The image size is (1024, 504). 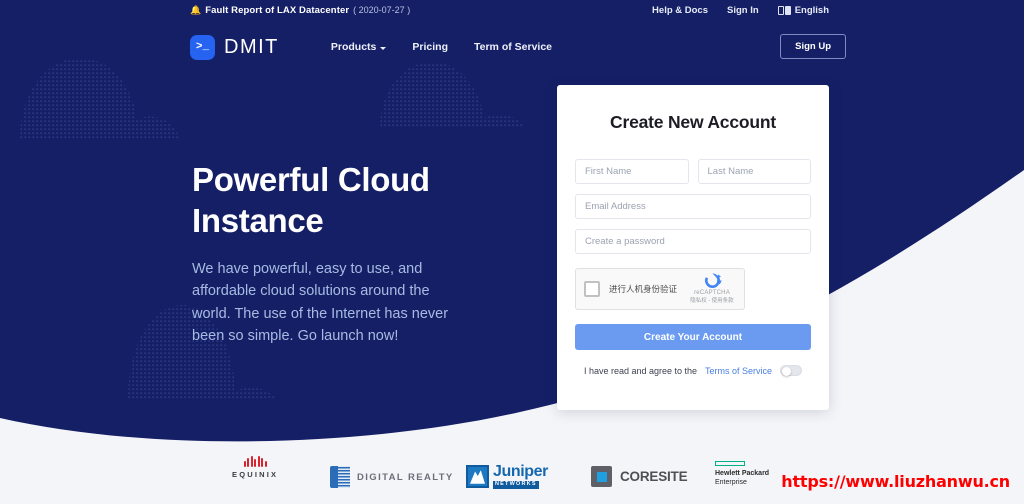 I want to click on create-account-button: Create Your Account, so click(x=693, y=337).